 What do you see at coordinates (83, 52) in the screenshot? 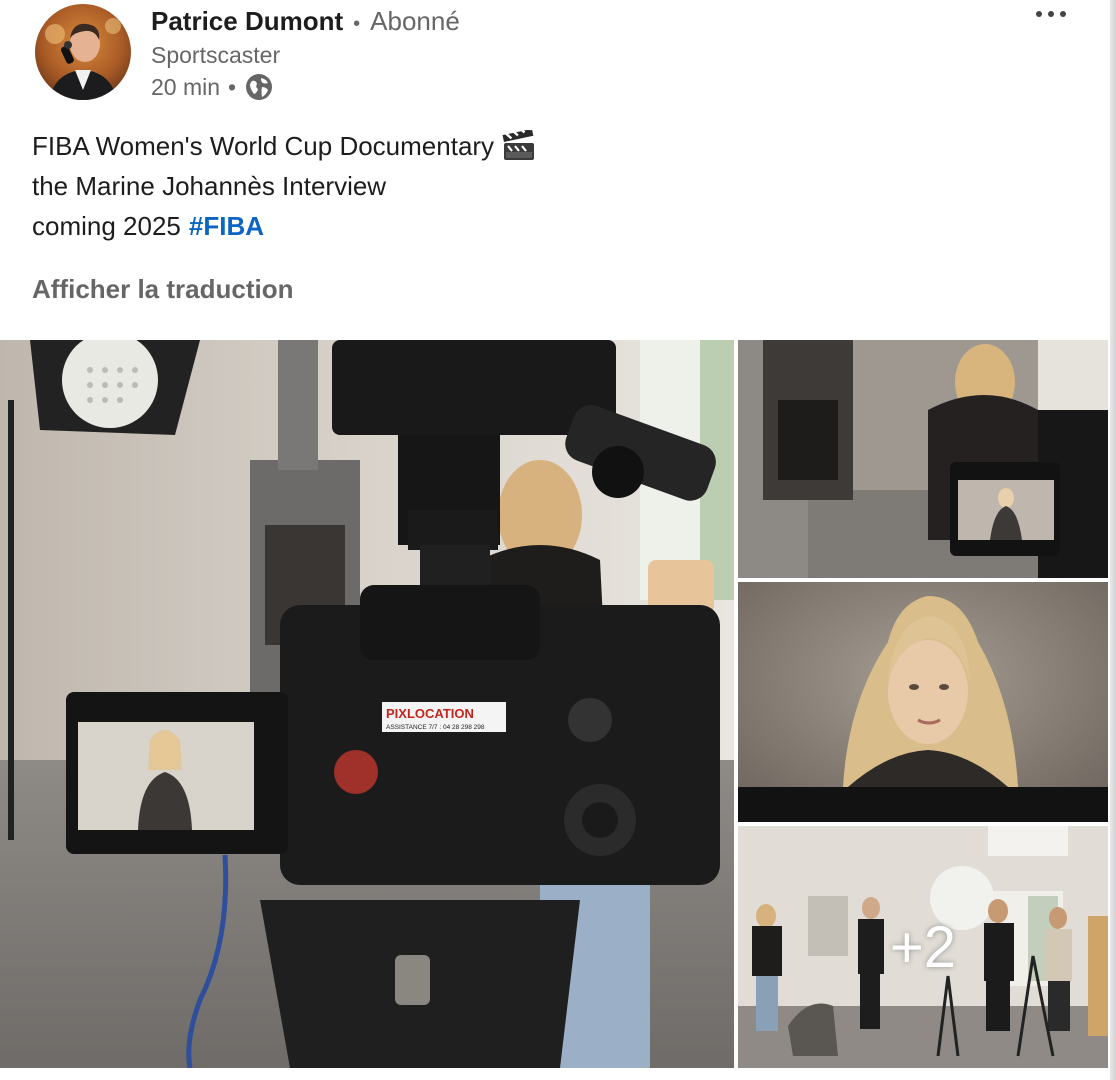
I see `author-avatar` at bounding box center [83, 52].